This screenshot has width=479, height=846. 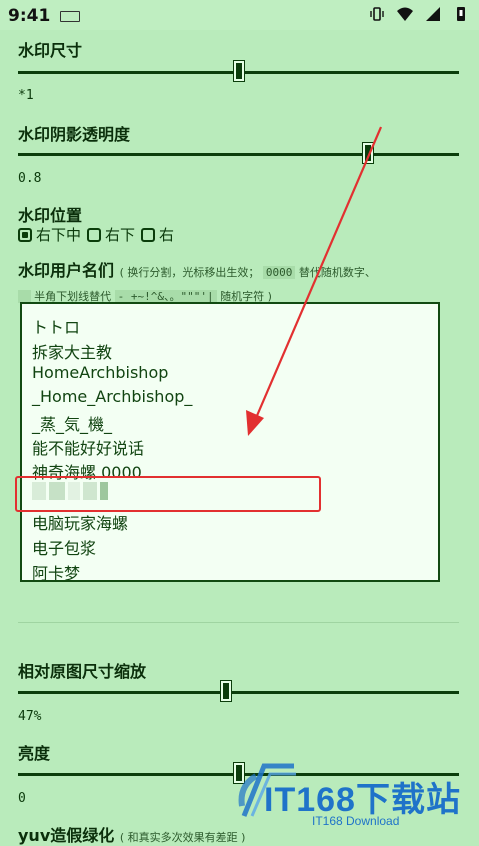 I want to click on site-subtitle: IT168 Download, so click(x=356, y=821).